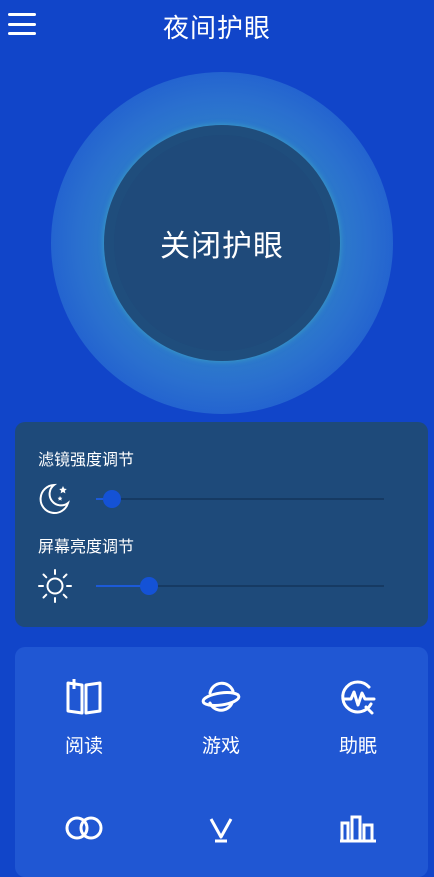 The width and height of the screenshot is (434, 877). What do you see at coordinates (83, 746) in the screenshot?
I see `mode-label: 阅读` at bounding box center [83, 746].